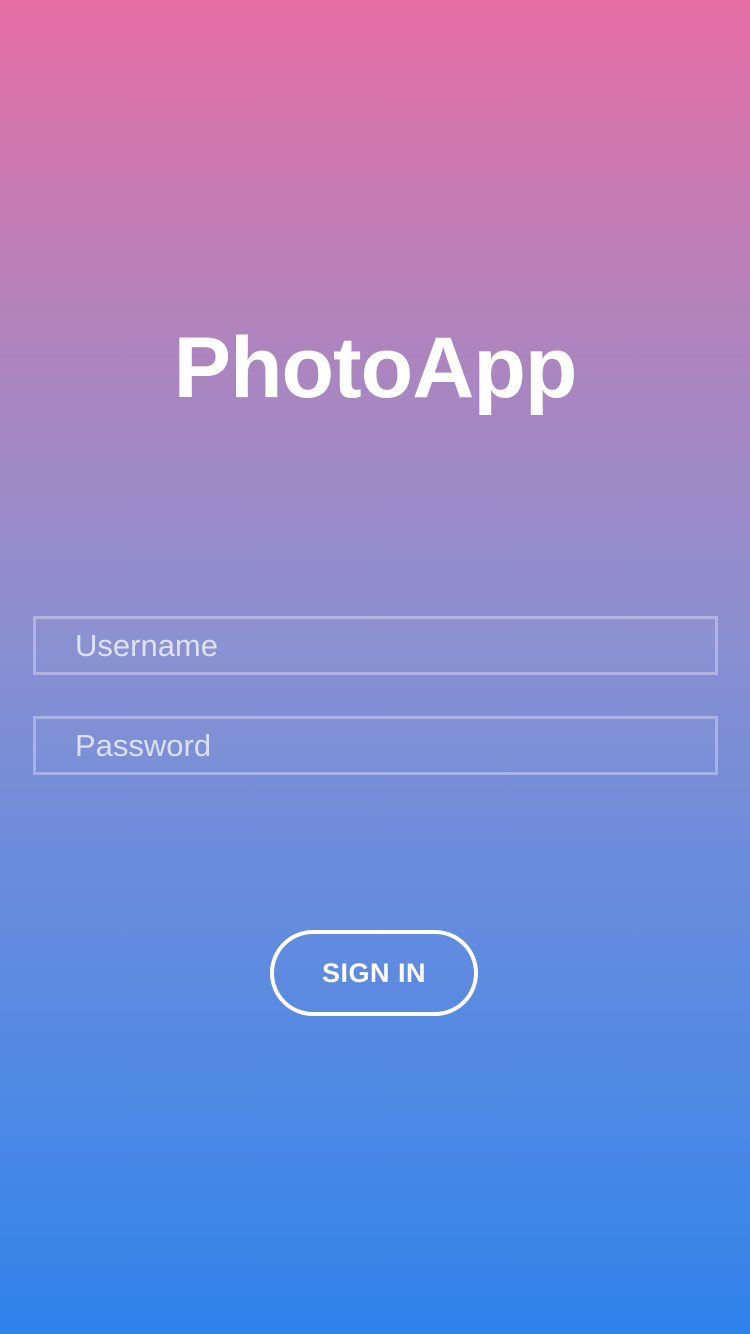 This screenshot has height=1334, width=750. Describe the element at coordinates (374, 973) in the screenshot. I see `sign-in-button: SIGN IN` at that location.